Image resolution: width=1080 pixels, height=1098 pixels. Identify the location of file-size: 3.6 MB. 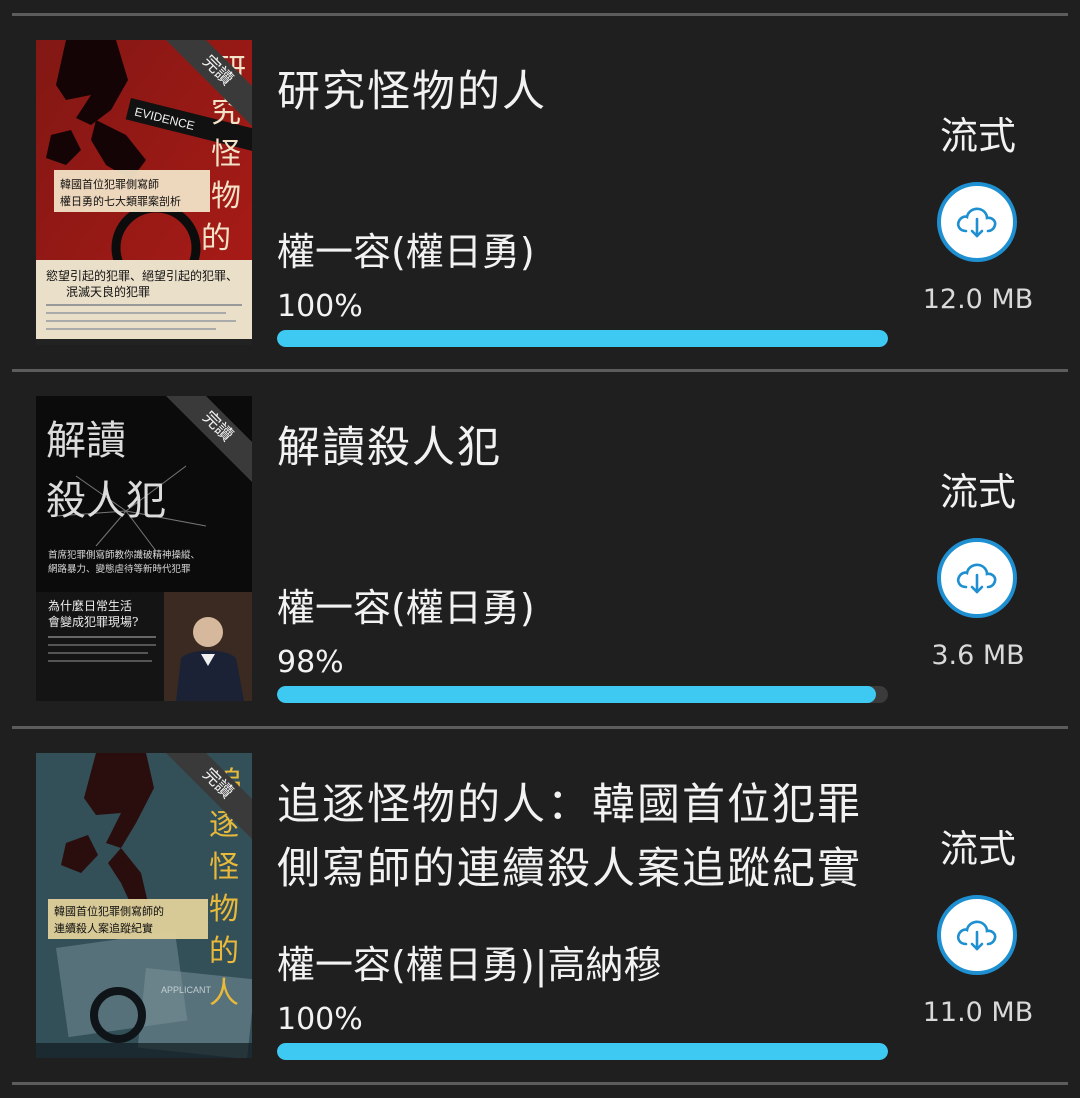
(978, 655).